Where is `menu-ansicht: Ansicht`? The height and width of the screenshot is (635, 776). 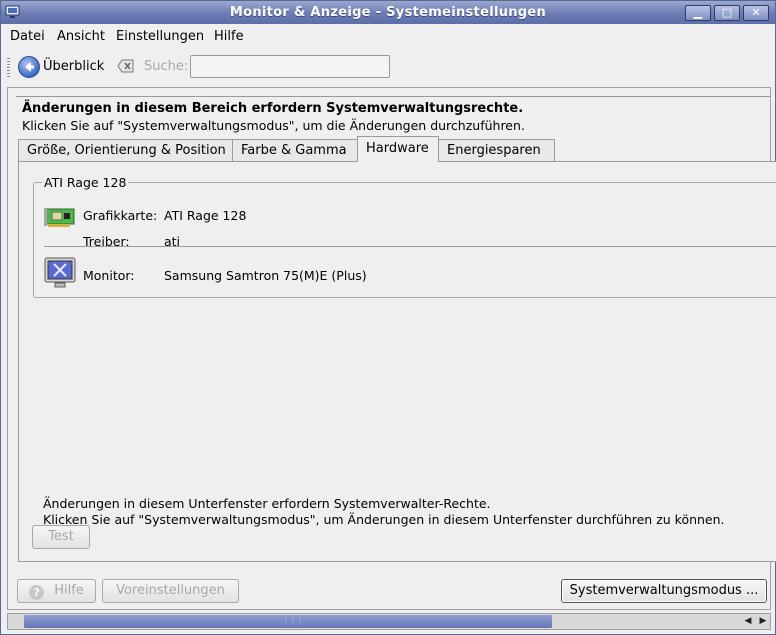 menu-ansicht: Ansicht is located at coordinates (81, 36).